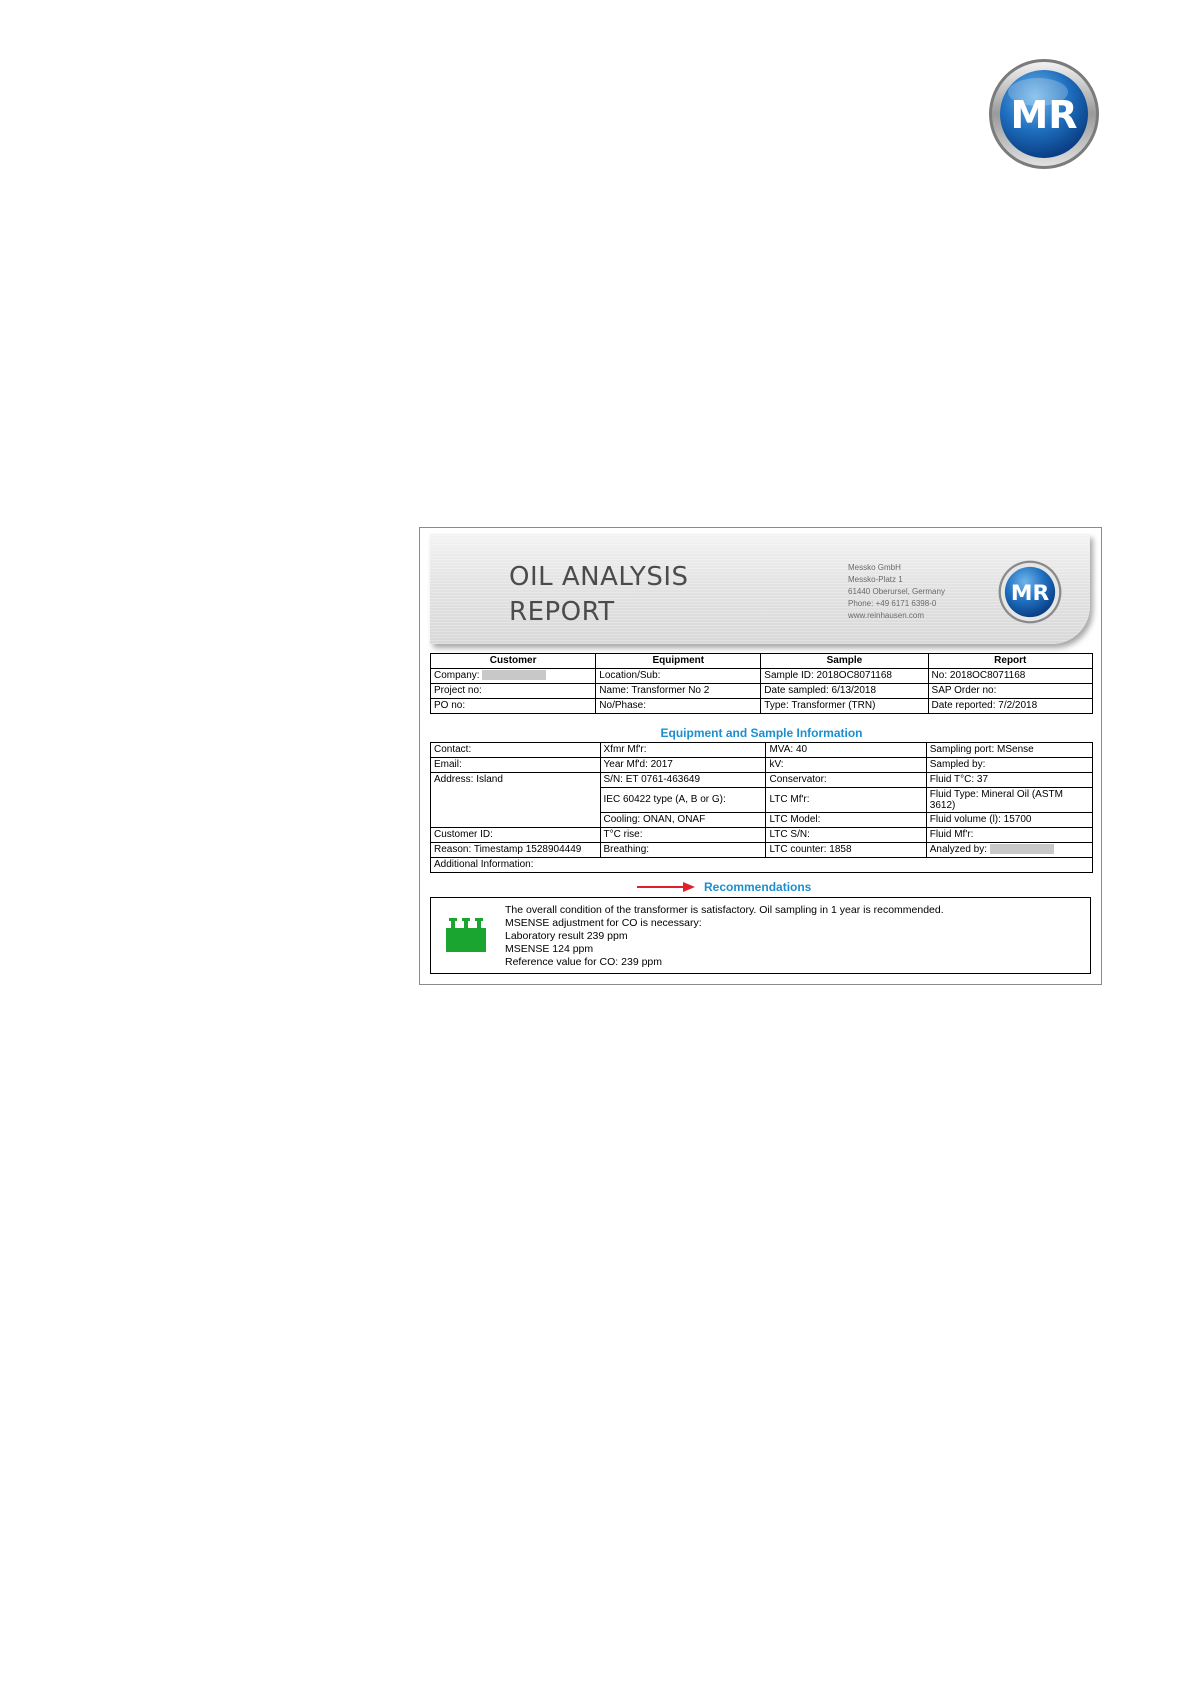  Describe the element at coordinates (1010, 691) in the screenshot. I see `table-cell: SAP Order no:` at that location.